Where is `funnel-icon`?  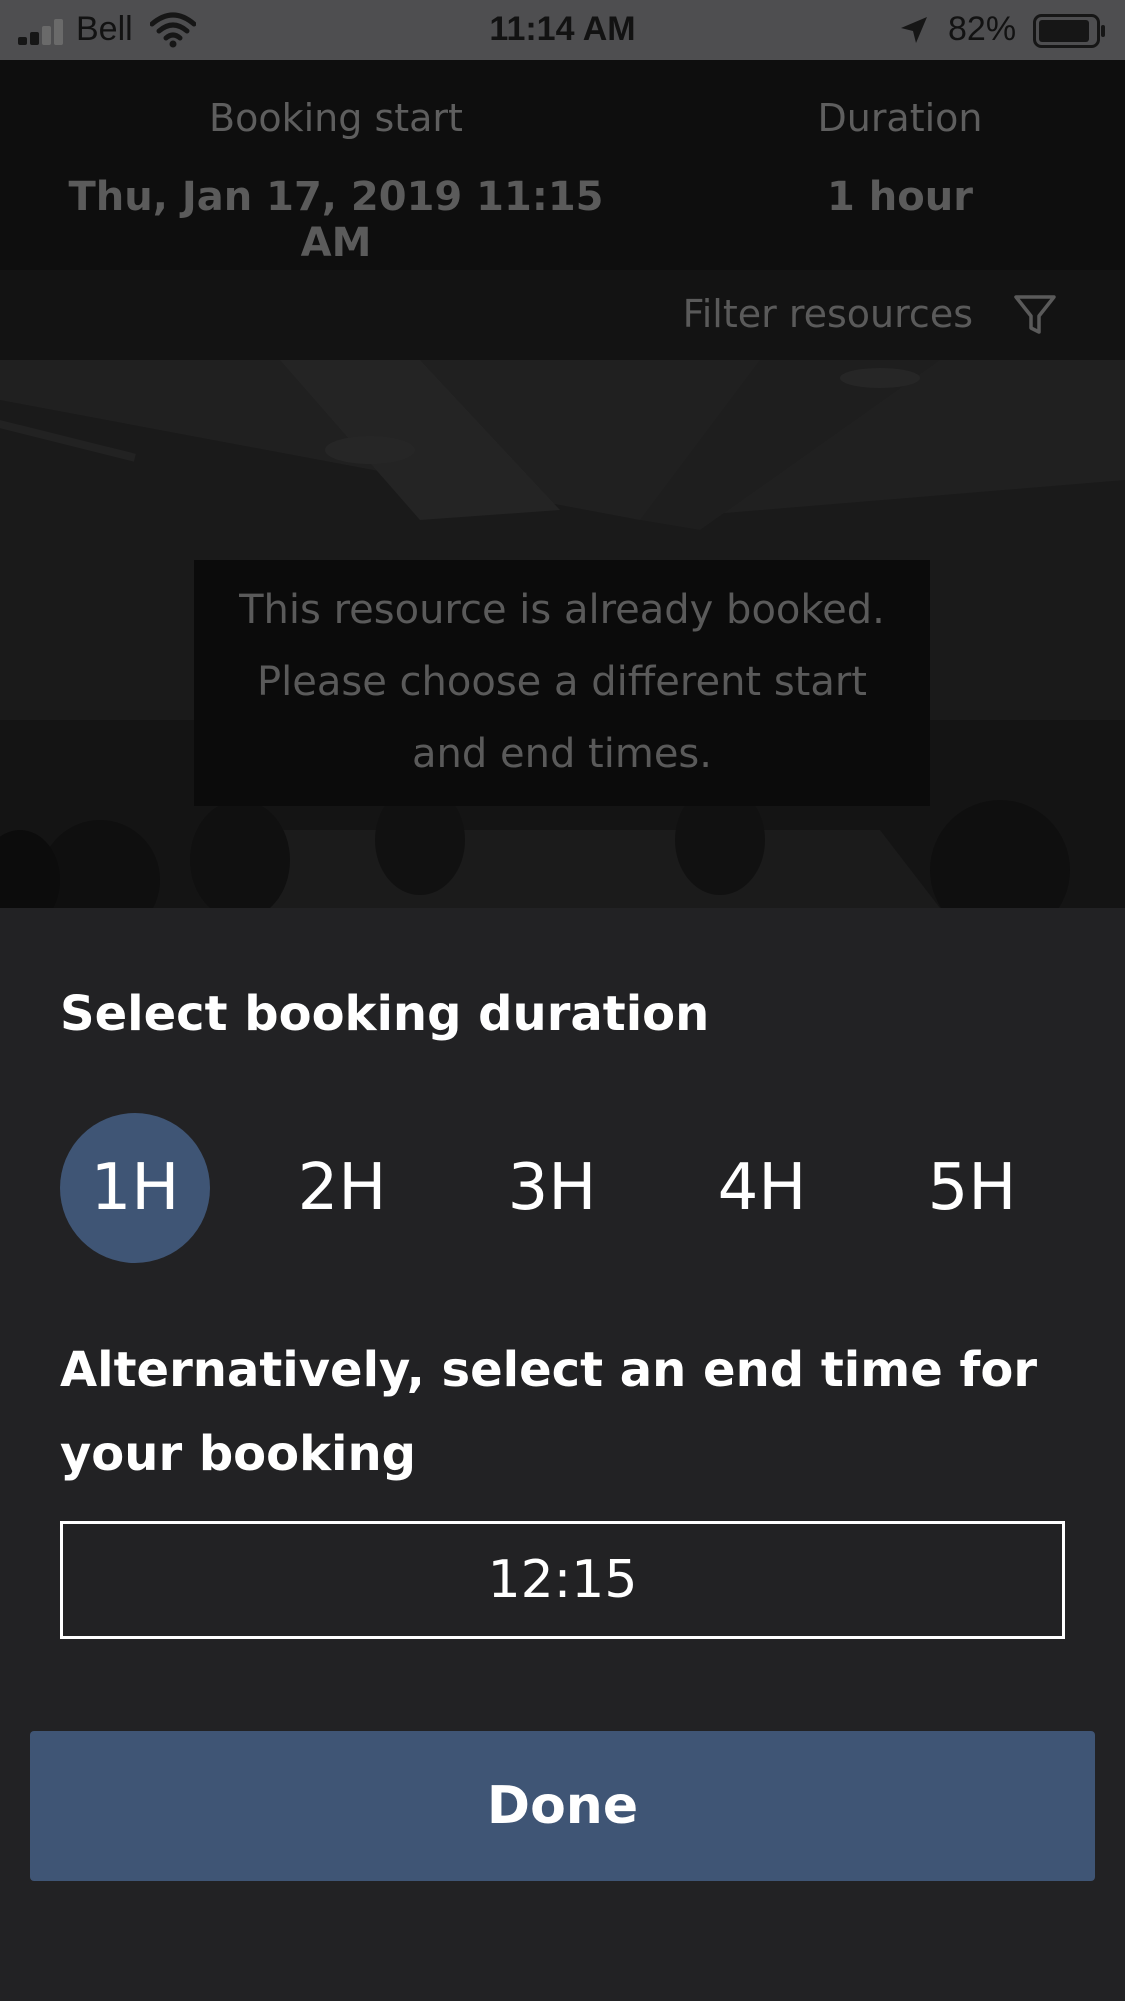
funnel-icon is located at coordinates (1035, 314).